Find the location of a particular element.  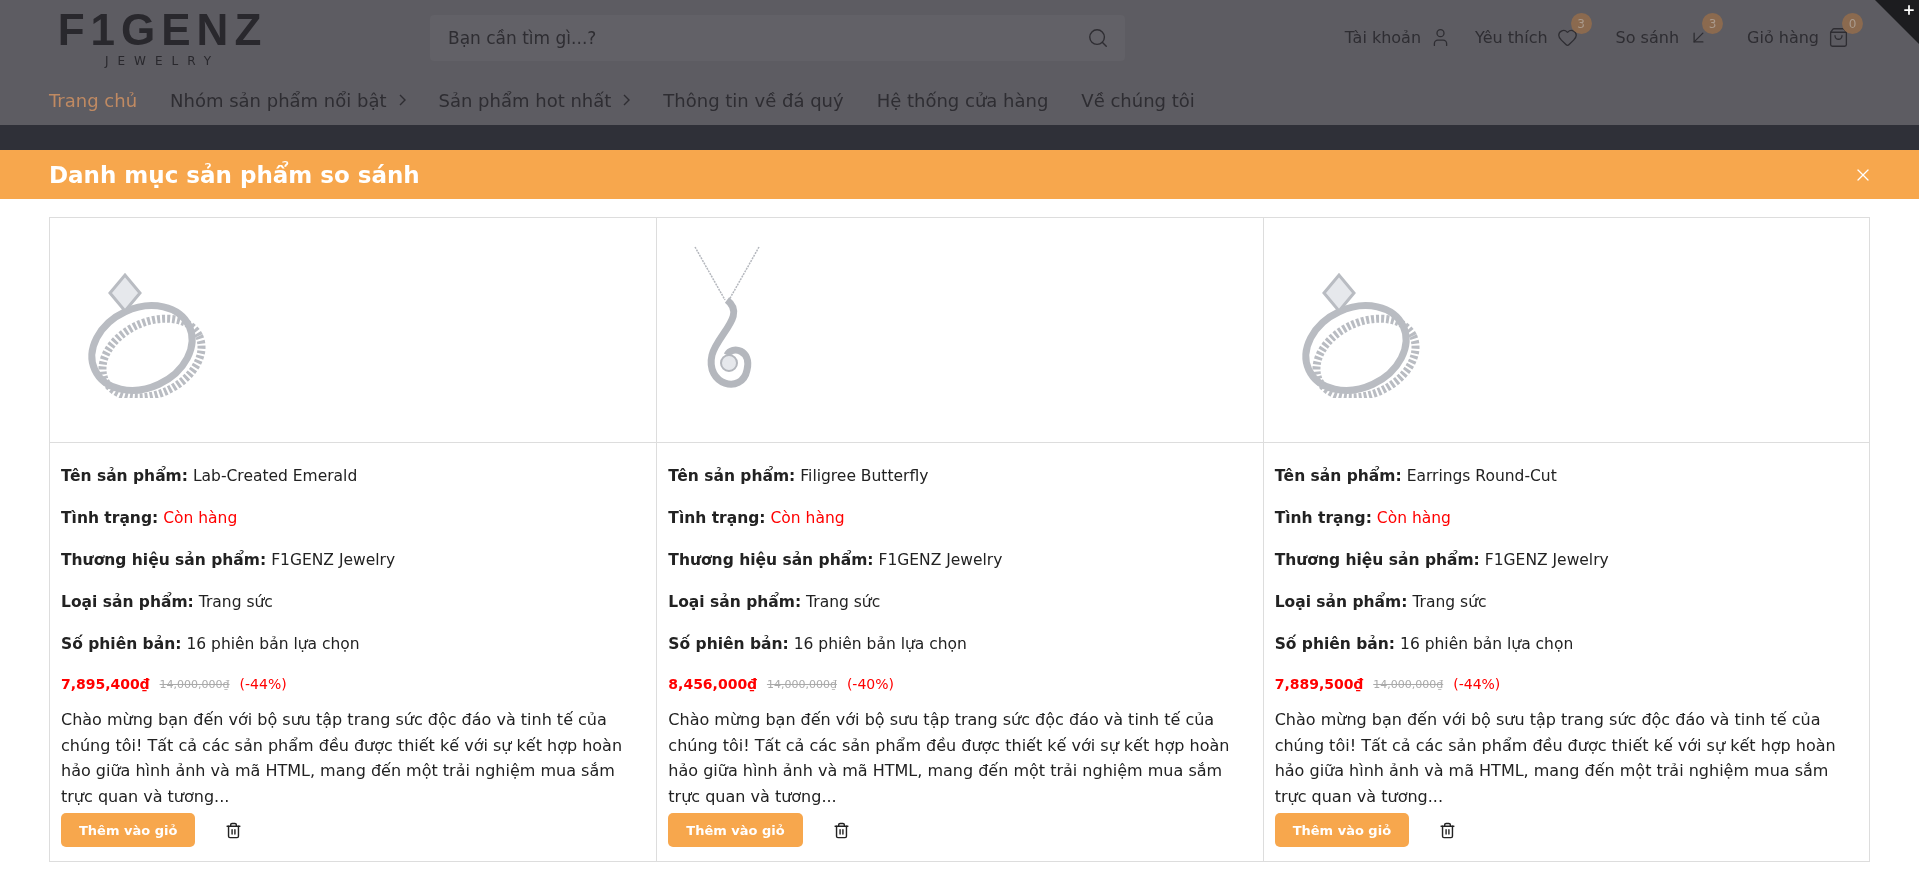

modal-title: Danh mục sản phẩm so sánh is located at coordinates (234, 174).